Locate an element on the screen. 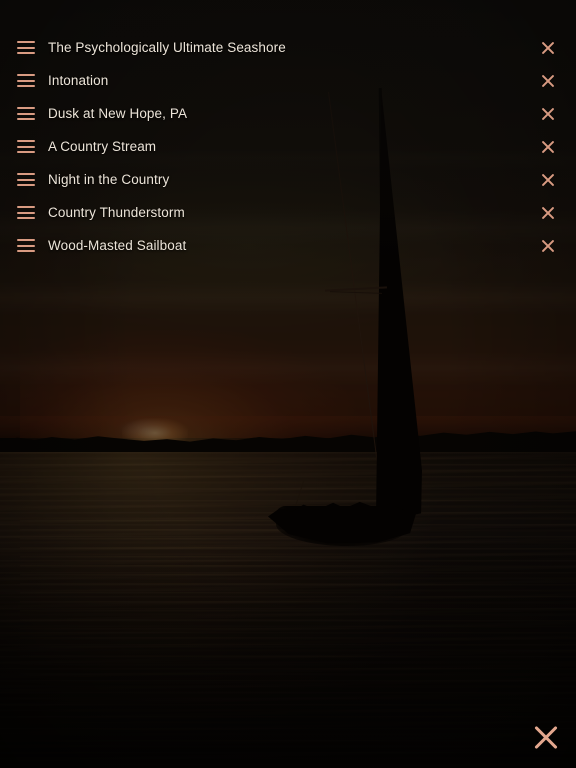 Image resolution: width=576 pixels, height=768 pixels. track-title: A Country Stream is located at coordinates (102, 146).